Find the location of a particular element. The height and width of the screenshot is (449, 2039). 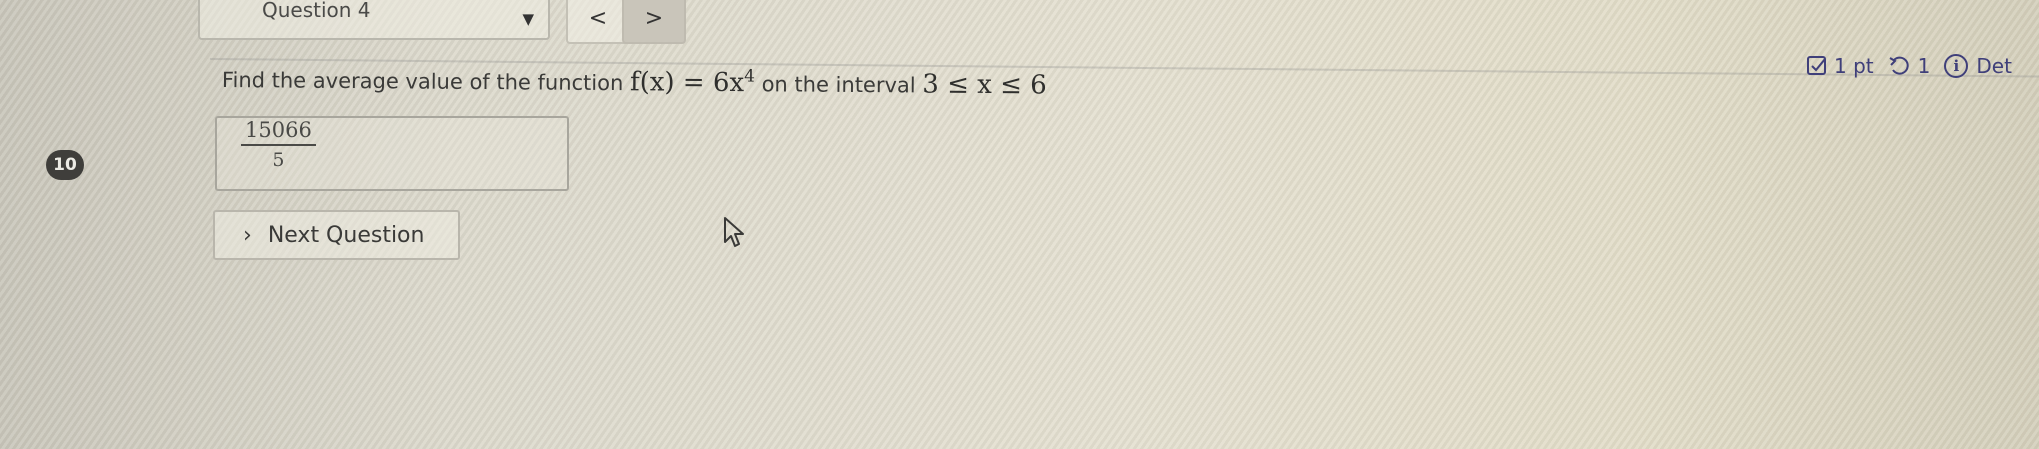

attempts-text: 1 is located at coordinates (1924, 66).